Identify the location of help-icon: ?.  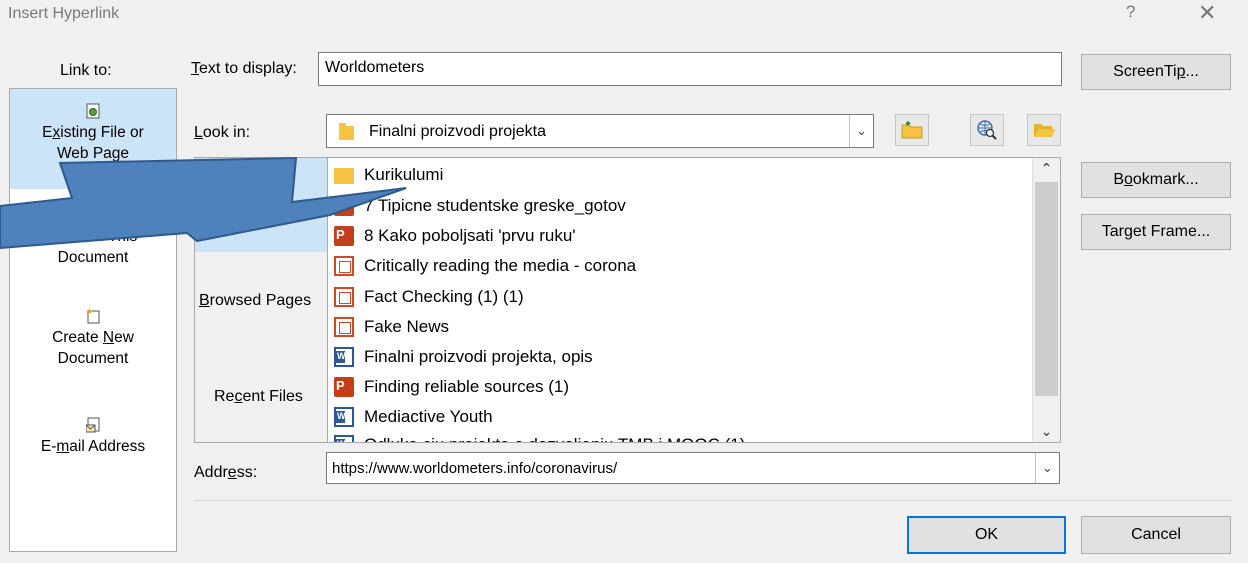
(1130, 12).